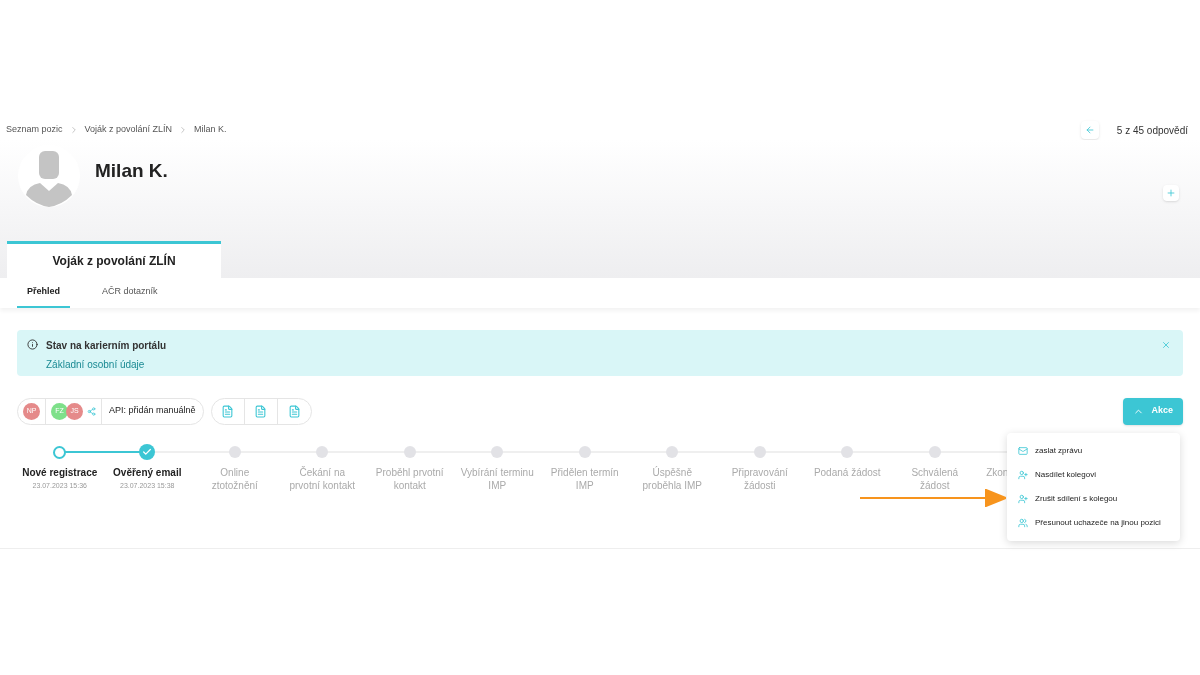 The height and width of the screenshot is (675, 1200). What do you see at coordinates (96, 365) in the screenshot?
I see `alert-text: Základní osobní údaje` at bounding box center [96, 365].